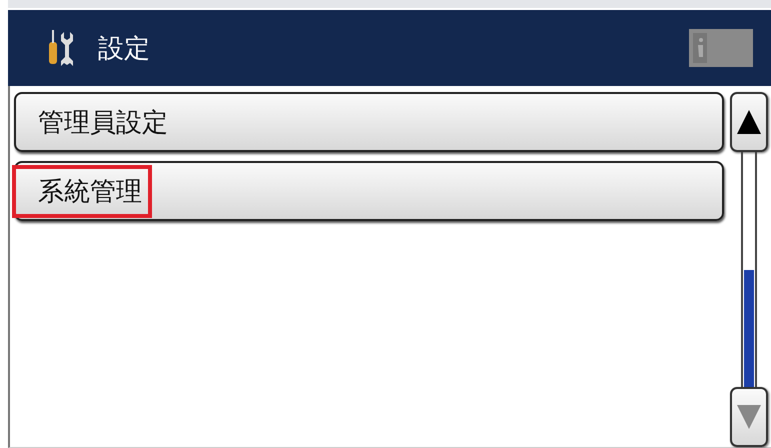 The height and width of the screenshot is (448, 771). I want to click on header-title: 設定, so click(124, 49).